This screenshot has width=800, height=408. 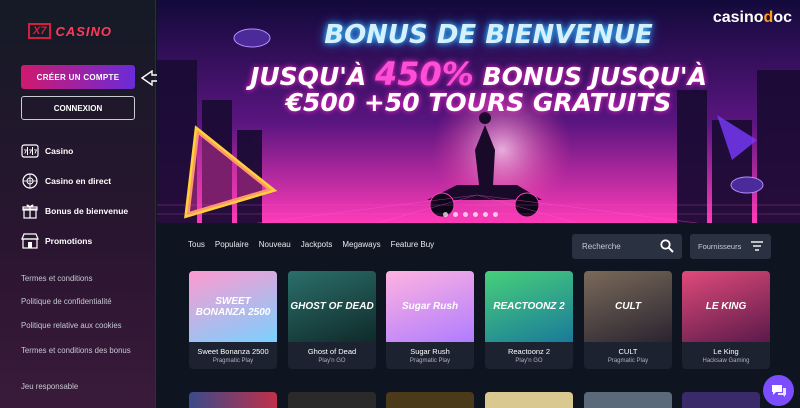 What do you see at coordinates (726, 361) in the screenshot?
I see `game-provider: Hacksaw Gaming` at bounding box center [726, 361].